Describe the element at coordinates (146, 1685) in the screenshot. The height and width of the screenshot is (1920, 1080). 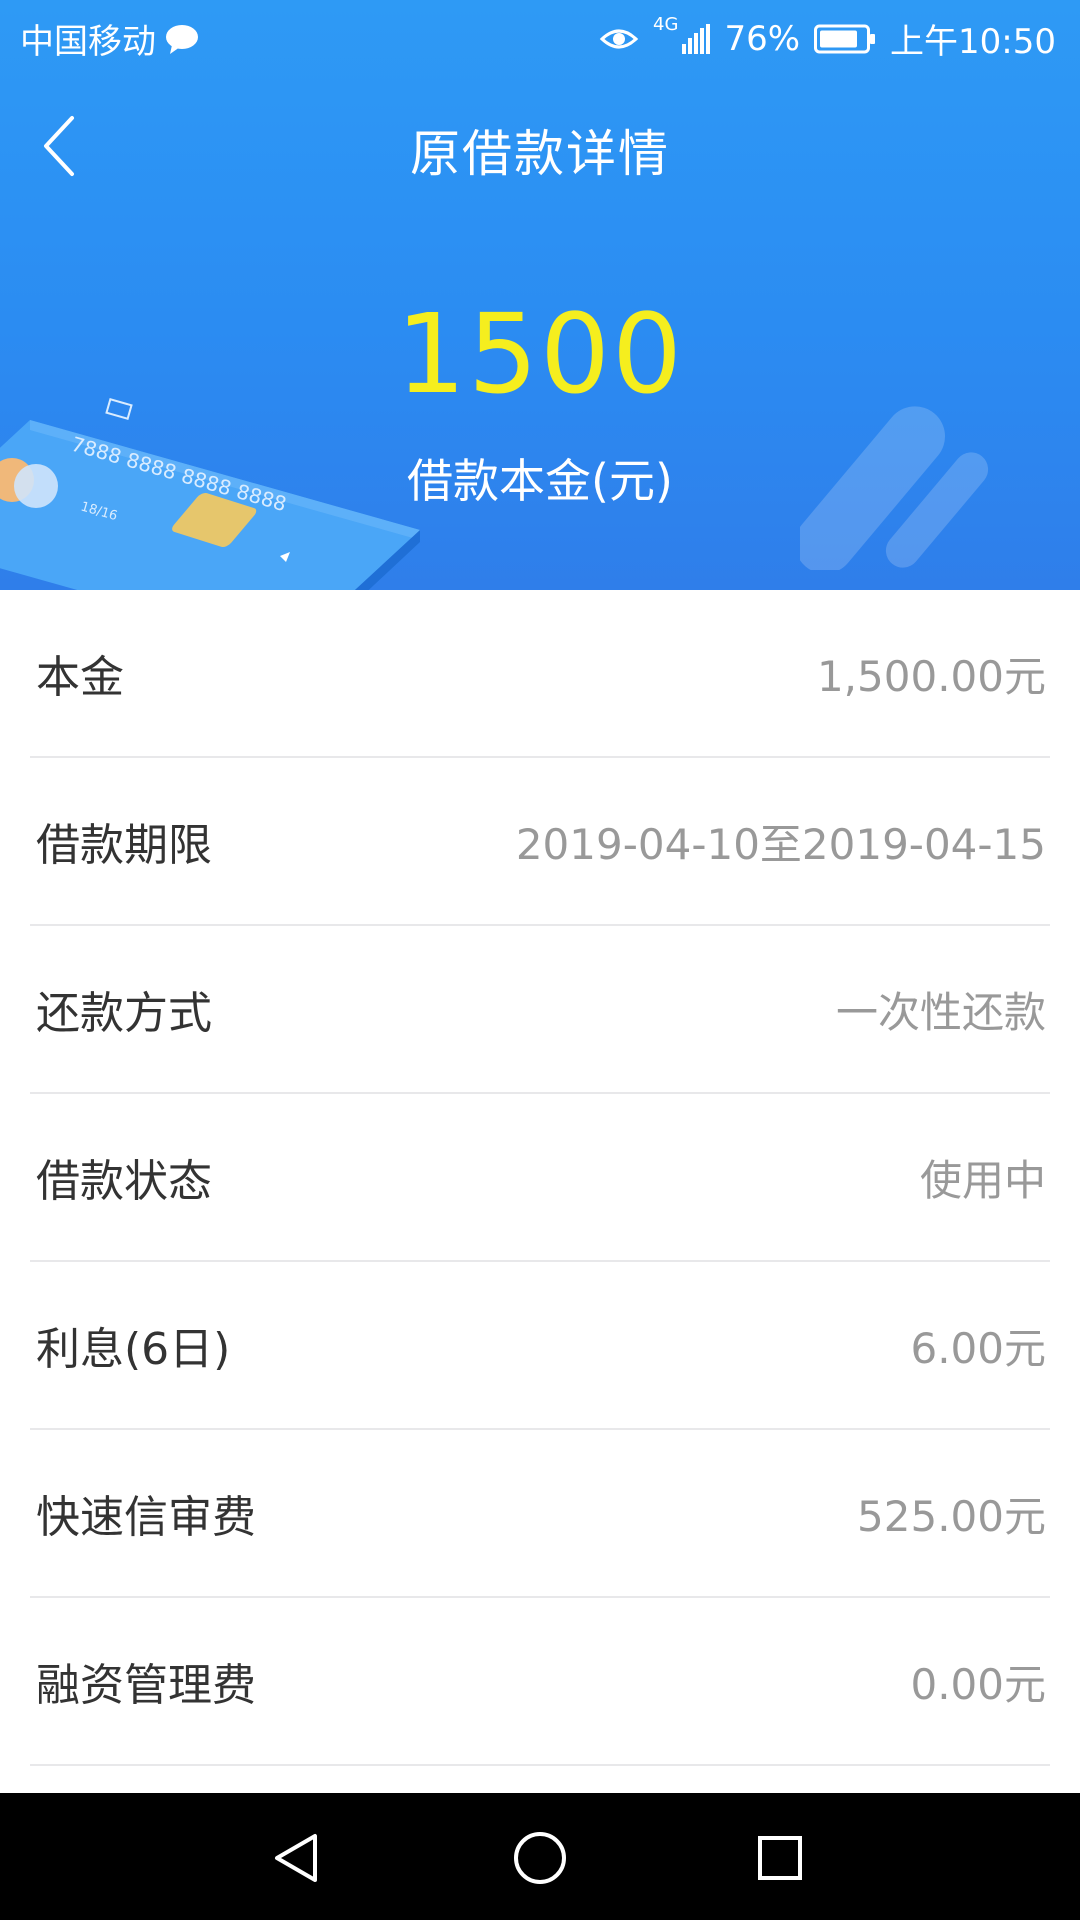
I see `row-label: 融资管理费` at that location.